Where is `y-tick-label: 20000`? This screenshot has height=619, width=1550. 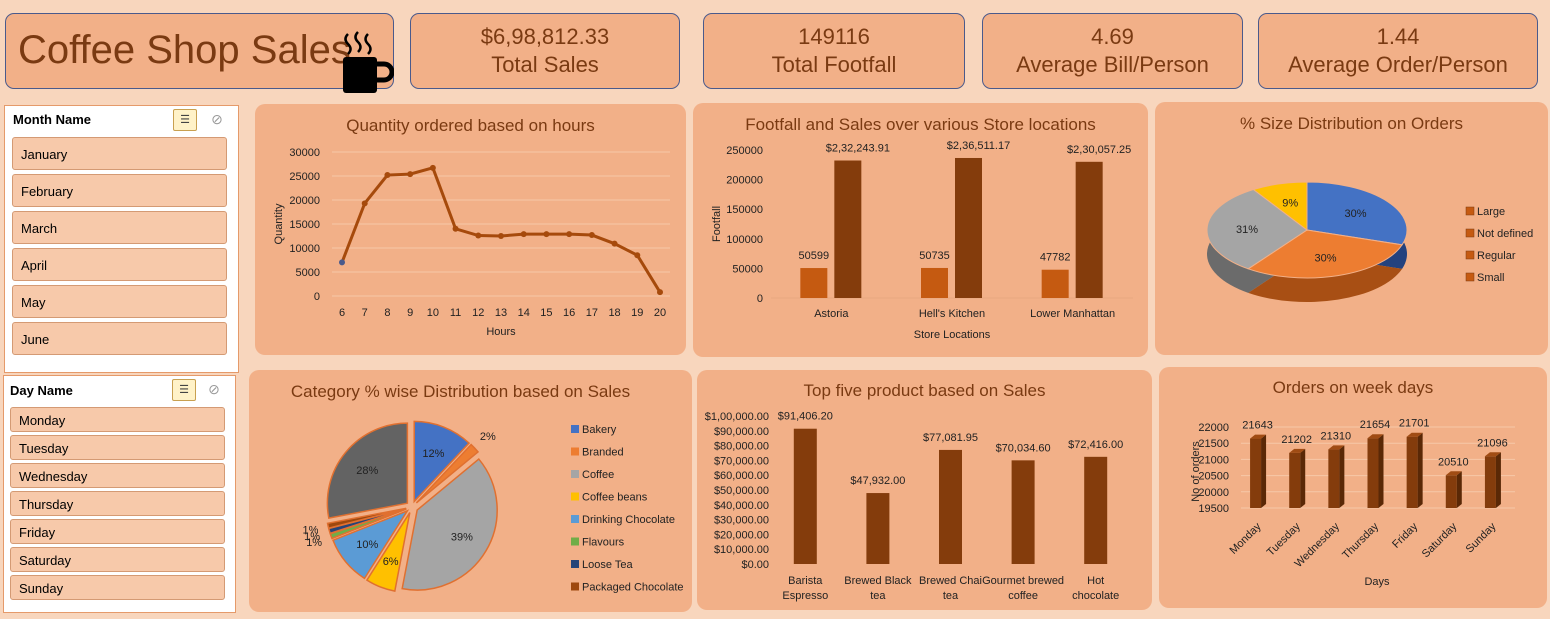 y-tick-label: 20000 is located at coordinates (1213, 493).